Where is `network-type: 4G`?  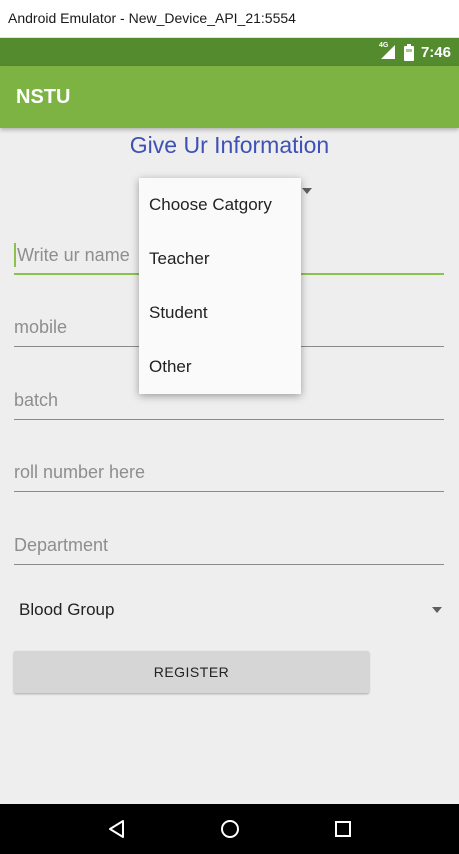 network-type: 4G is located at coordinates (383, 45).